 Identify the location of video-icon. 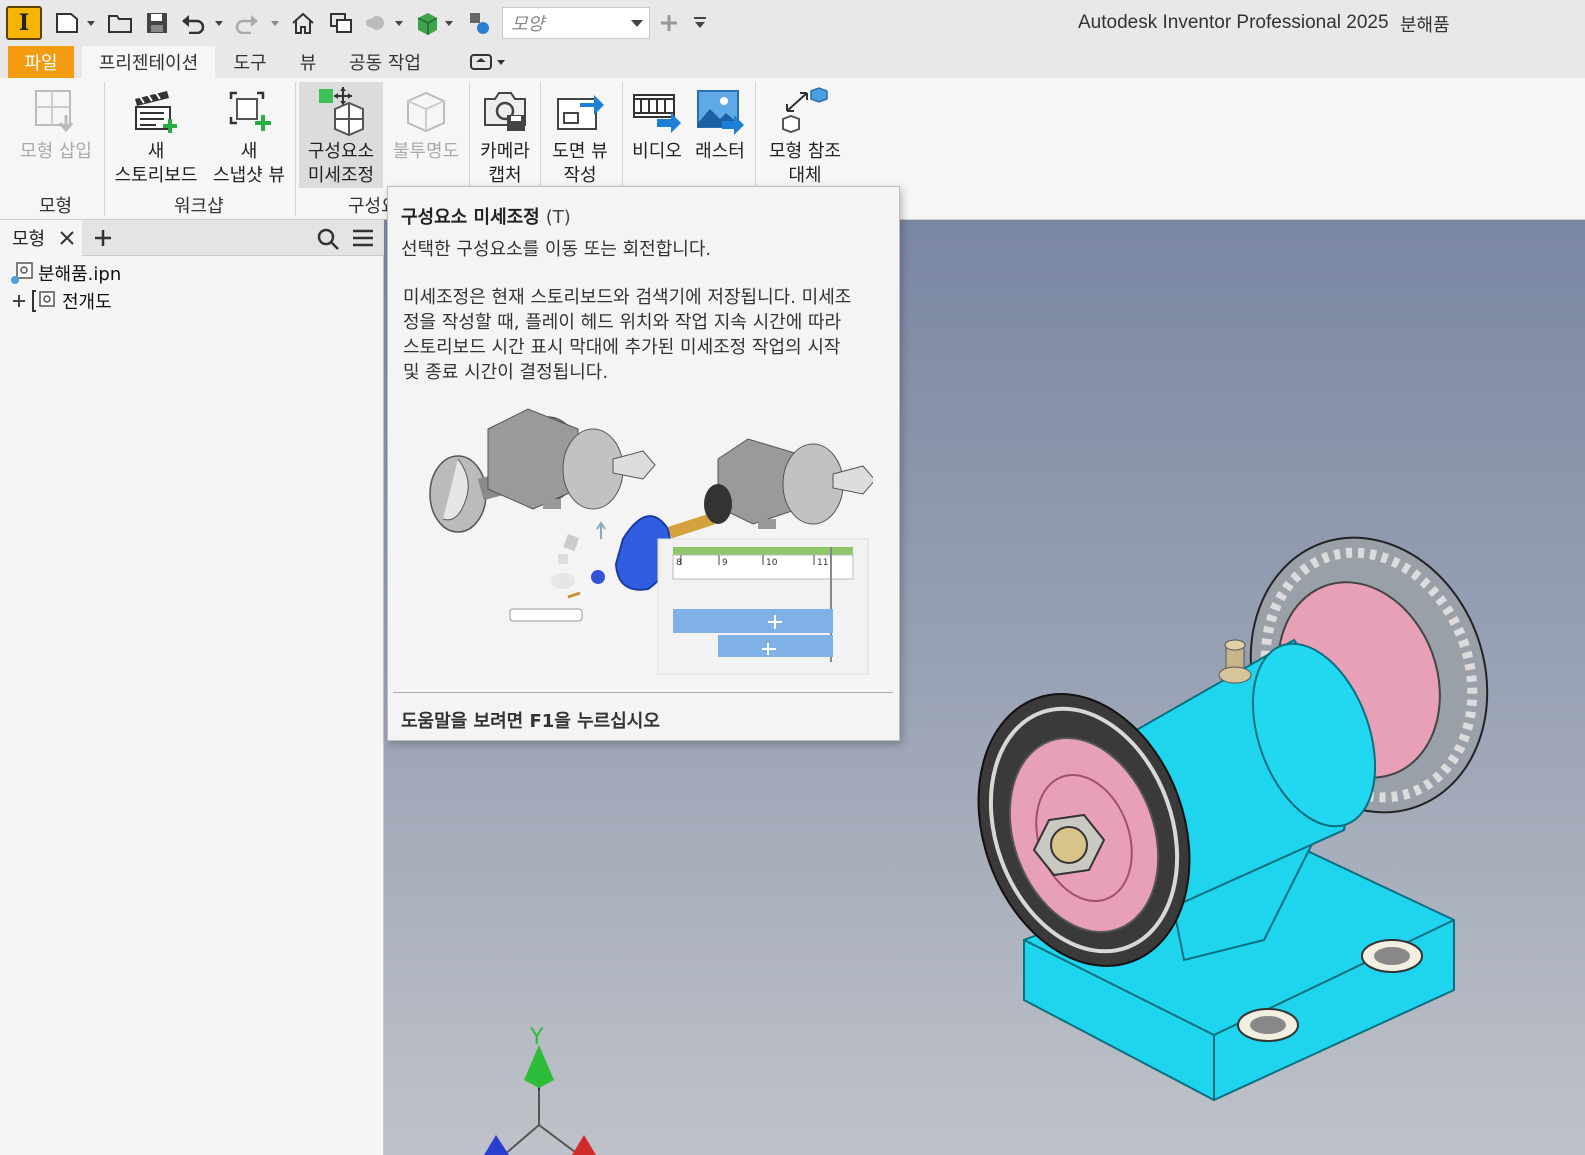
(657, 111).